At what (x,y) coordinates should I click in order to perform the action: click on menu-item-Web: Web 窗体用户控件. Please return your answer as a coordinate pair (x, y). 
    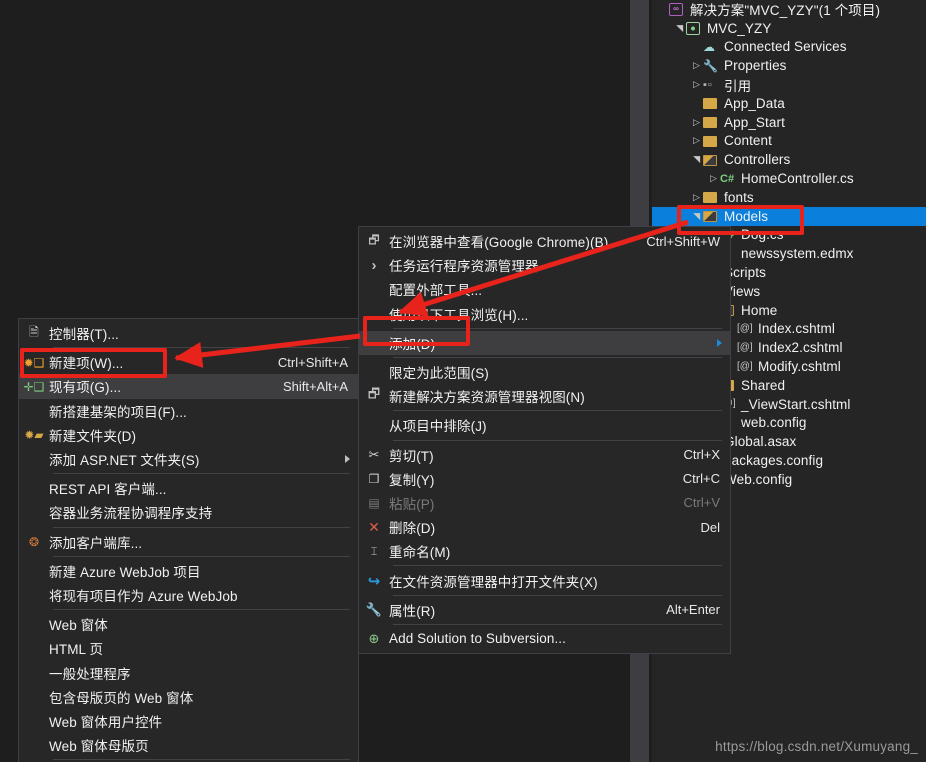
    Looking at the image, I should click on (188, 721).